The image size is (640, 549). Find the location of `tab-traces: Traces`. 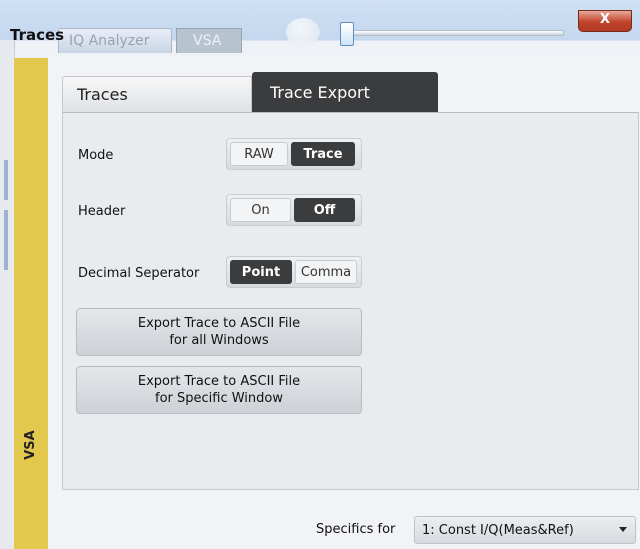

tab-traces: Traces is located at coordinates (157, 94).